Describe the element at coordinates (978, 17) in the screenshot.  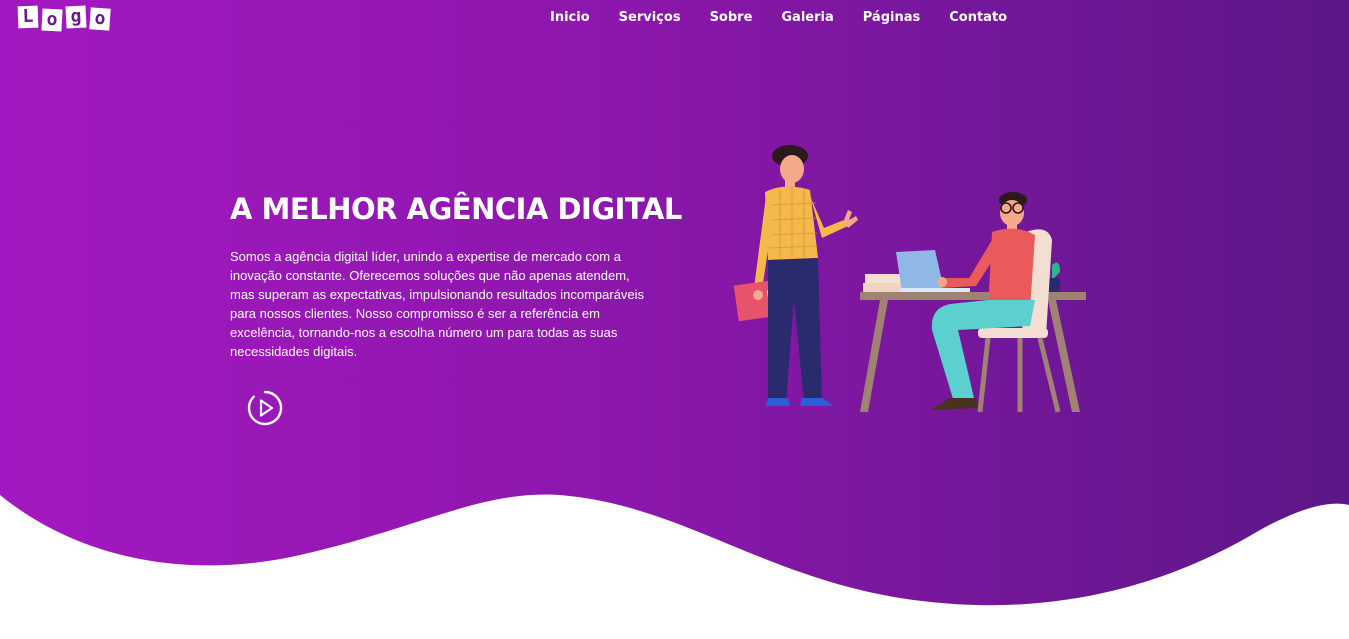
I see `nav-link-contato: Contato` at that location.